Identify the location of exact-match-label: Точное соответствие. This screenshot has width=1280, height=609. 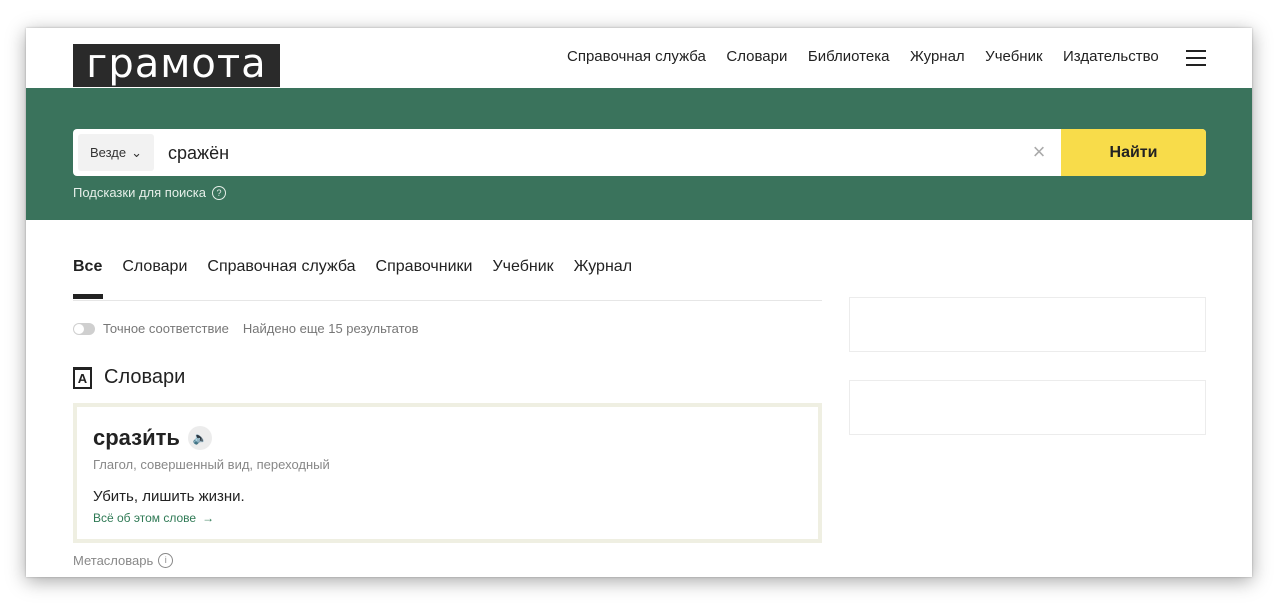
(166, 328).